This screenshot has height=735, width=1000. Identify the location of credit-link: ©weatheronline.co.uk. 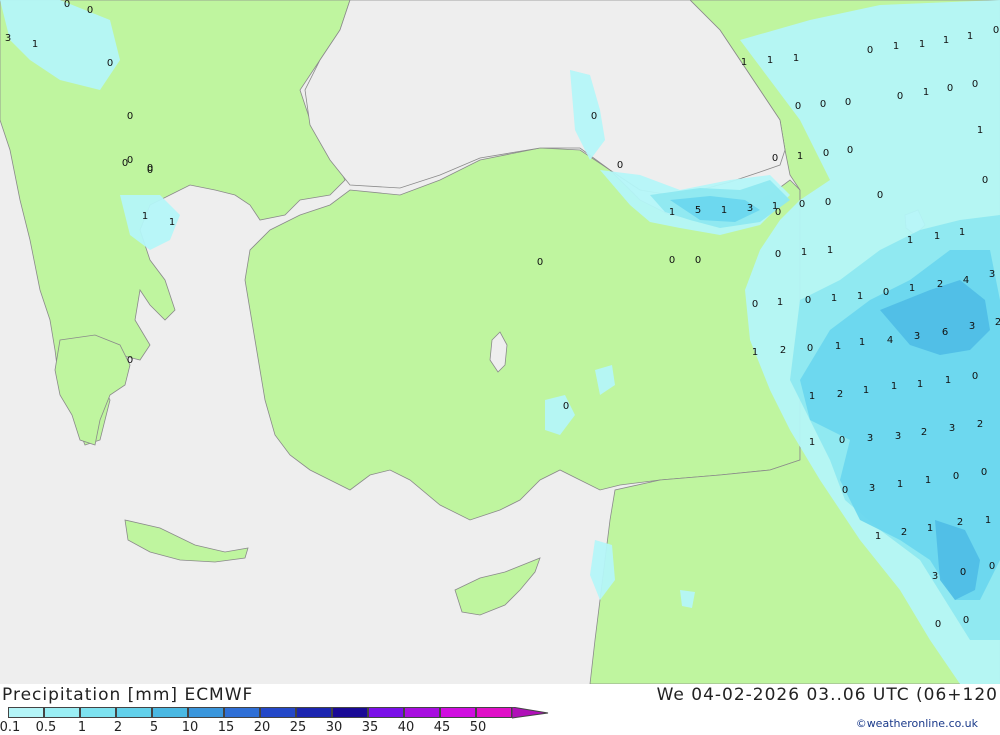
(917, 723).